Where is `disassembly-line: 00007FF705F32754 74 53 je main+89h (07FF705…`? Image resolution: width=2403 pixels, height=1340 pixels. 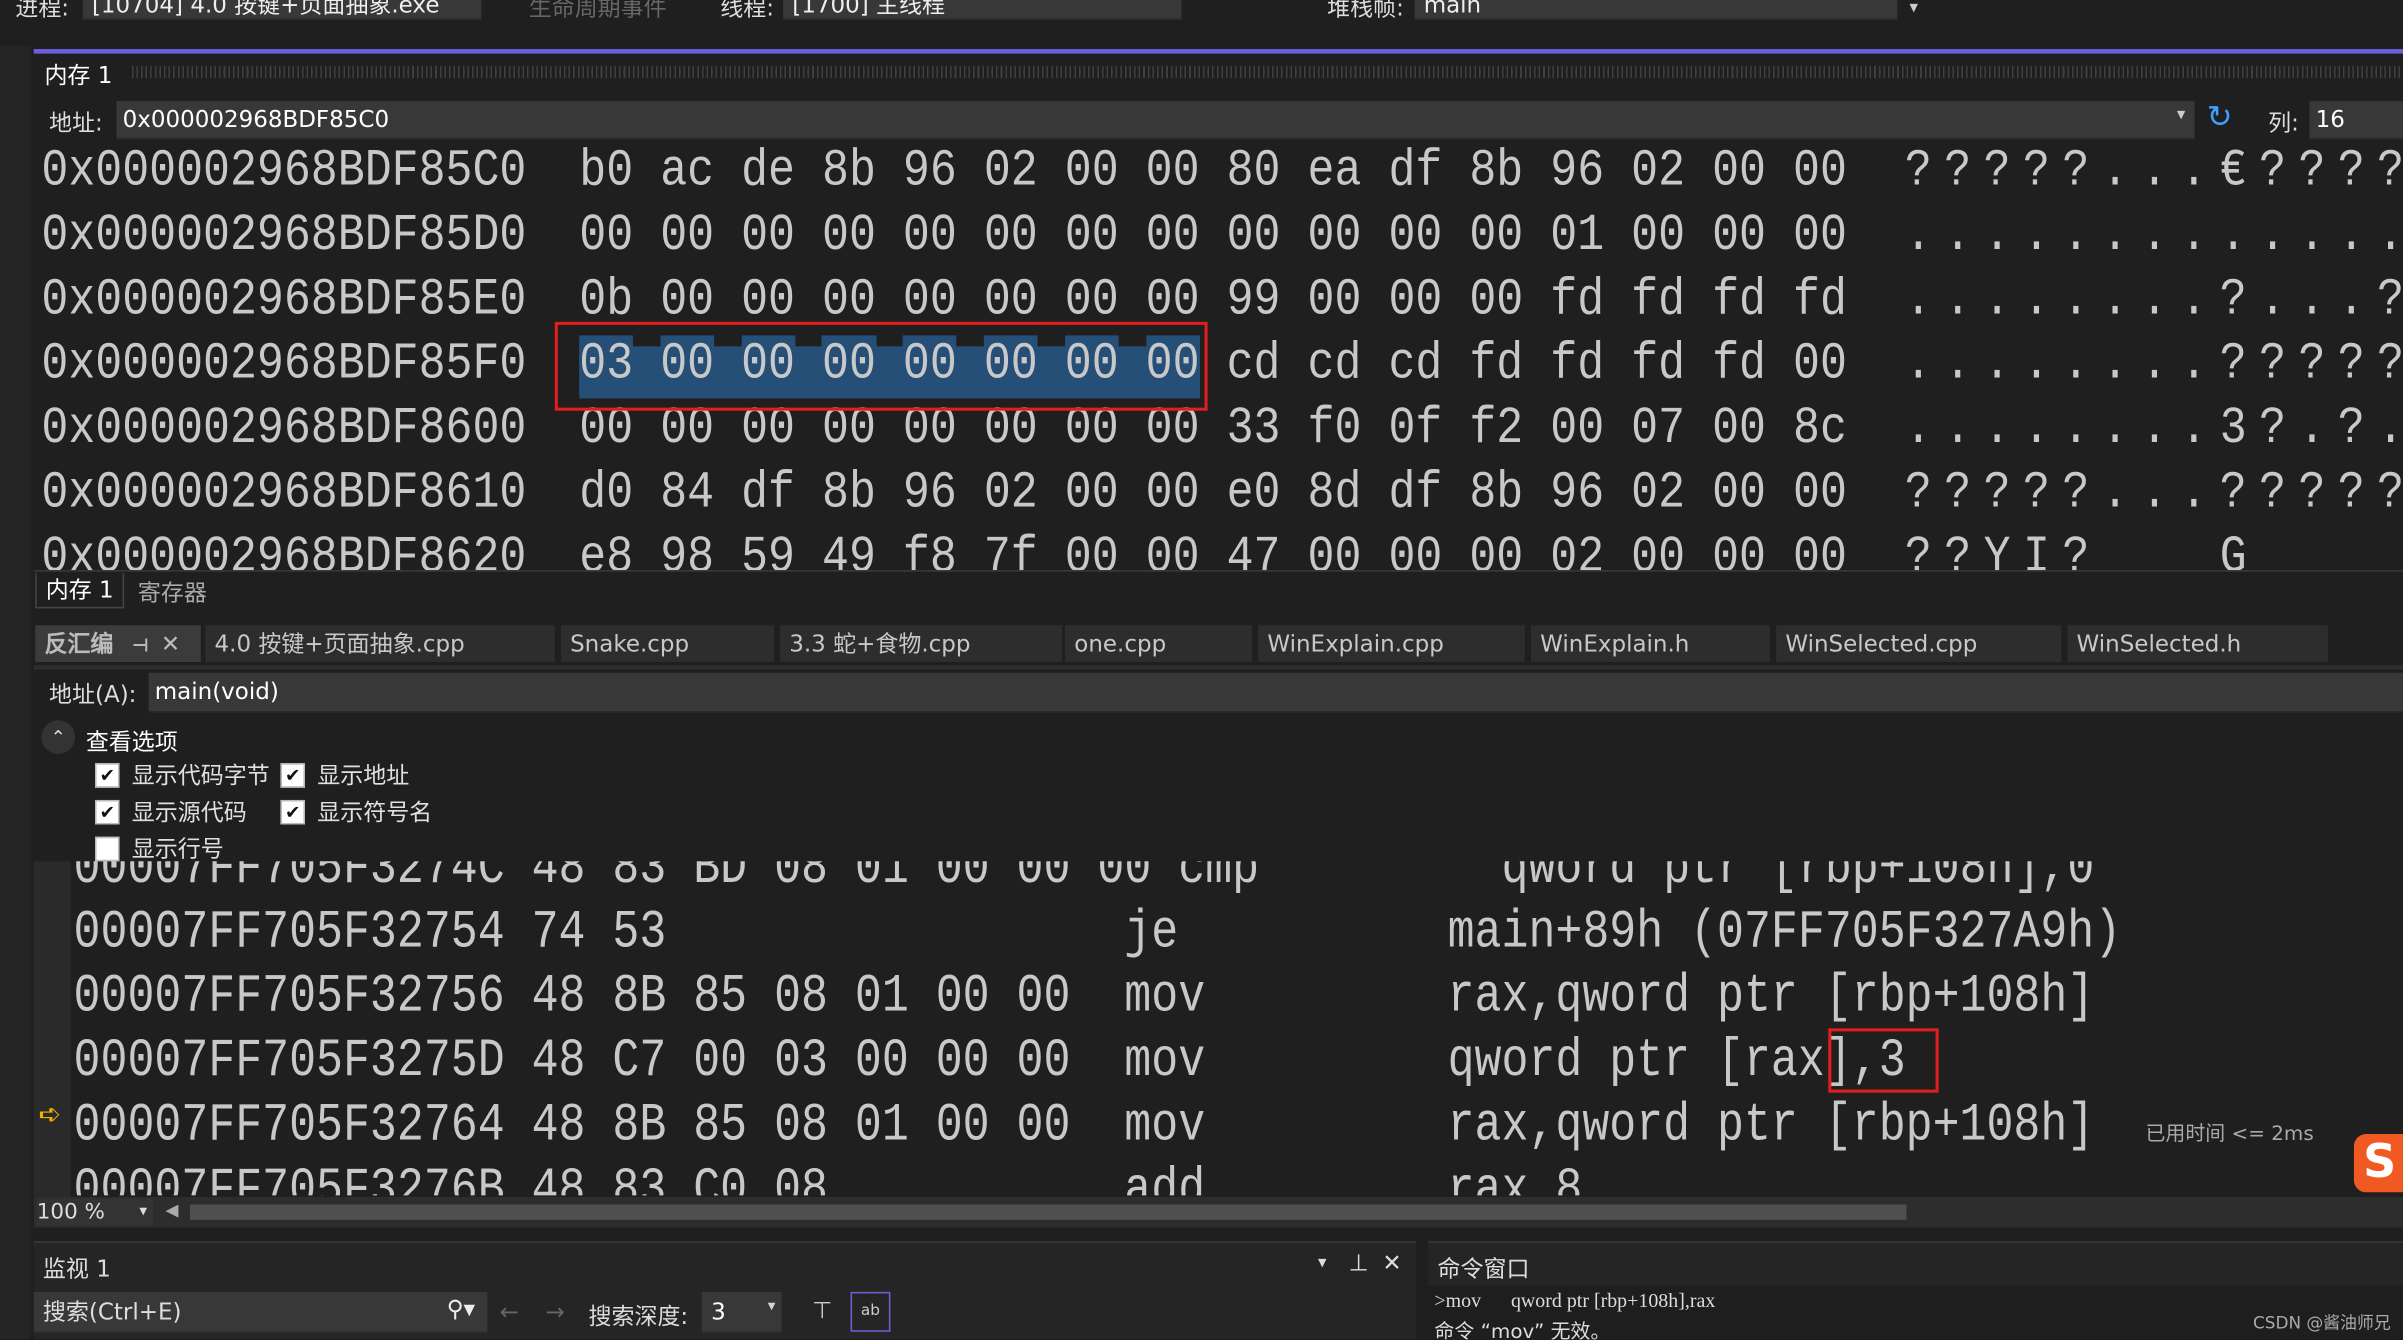
disassembly-line: 00007FF705F32754 74 53 je main+89h (07FF705… is located at coordinates (1098, 932).